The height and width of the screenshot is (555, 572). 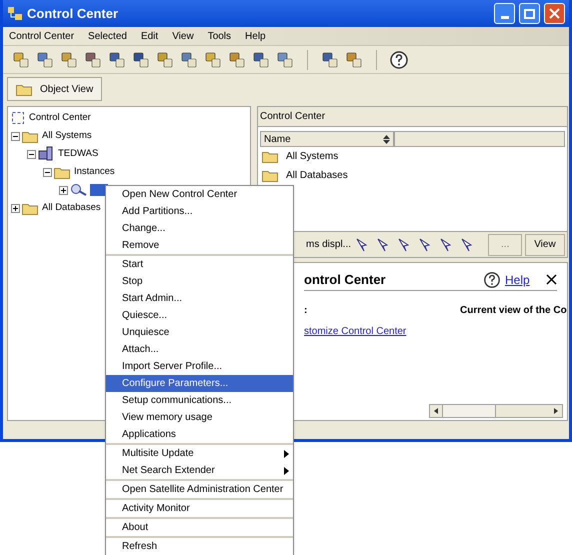 I want to click on context-menu-item: Unquiesce, so click(x=199, y=332).